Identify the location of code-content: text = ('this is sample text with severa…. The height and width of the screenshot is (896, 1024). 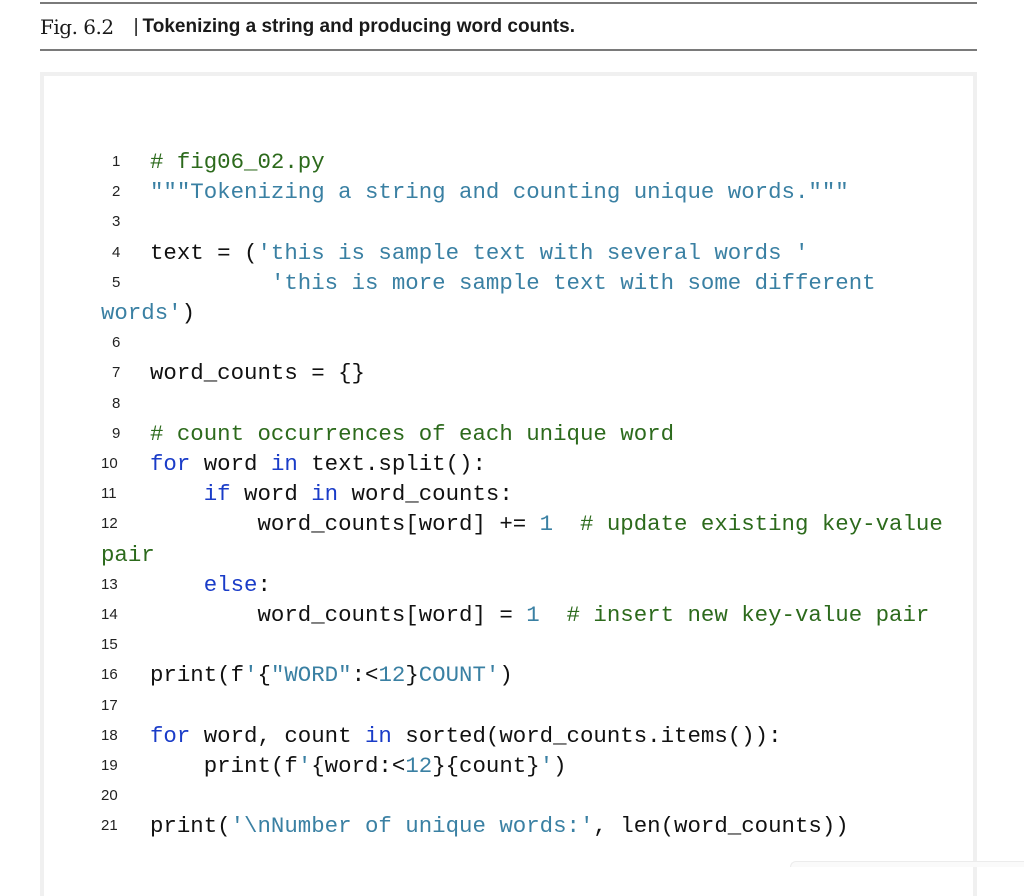
(479, 253).